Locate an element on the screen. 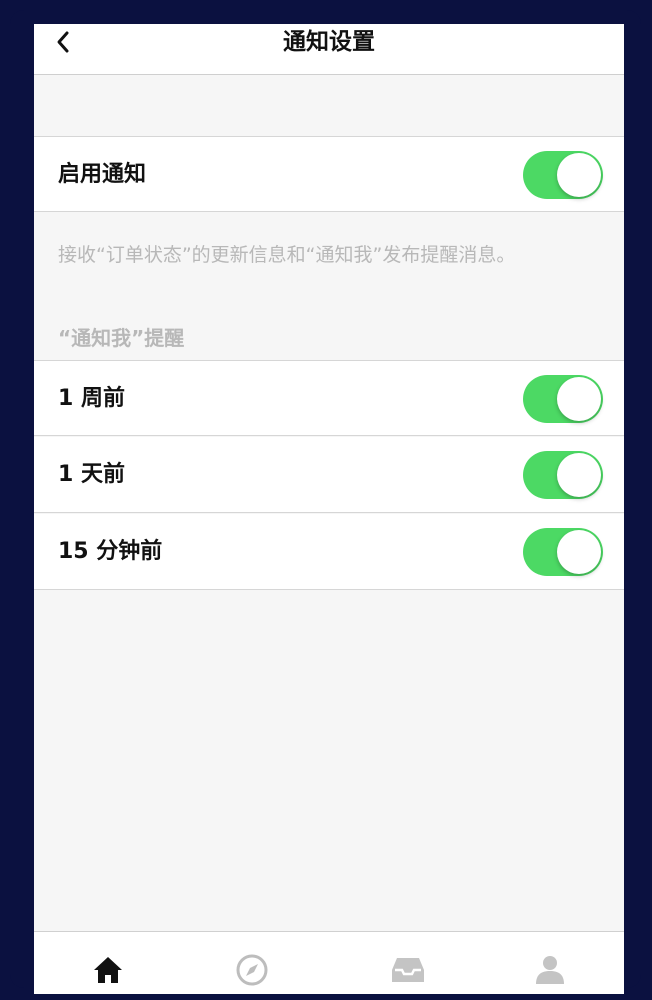 Image resolution: width=652 pixels, height=1000 pixels. navigation-bar: 通知设置 is located at coordinates (329, 49).